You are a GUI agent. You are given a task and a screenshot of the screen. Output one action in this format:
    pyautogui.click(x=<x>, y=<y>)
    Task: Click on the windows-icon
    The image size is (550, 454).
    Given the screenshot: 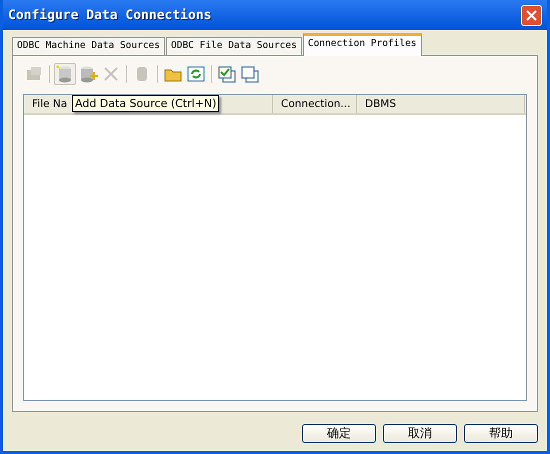 What is the action you would take?
    pyautogui.click(x=250, y=74)
    